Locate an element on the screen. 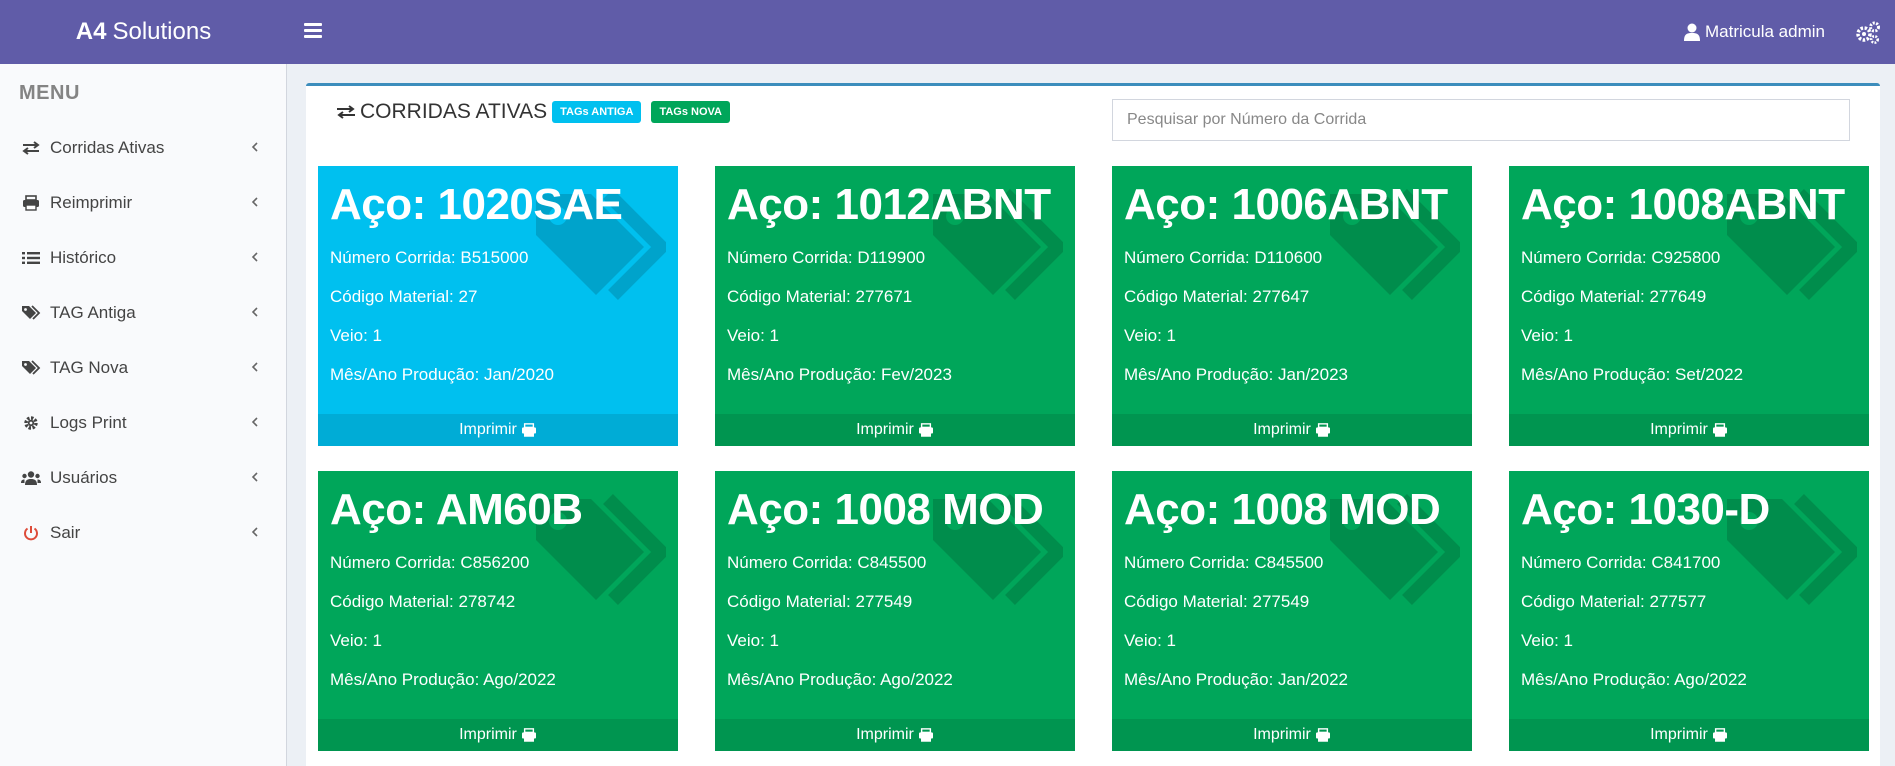 The image size is (1895, 766). sidebar-item-tag-antiga: TAG Antiga is located at coordinates (143, 312).